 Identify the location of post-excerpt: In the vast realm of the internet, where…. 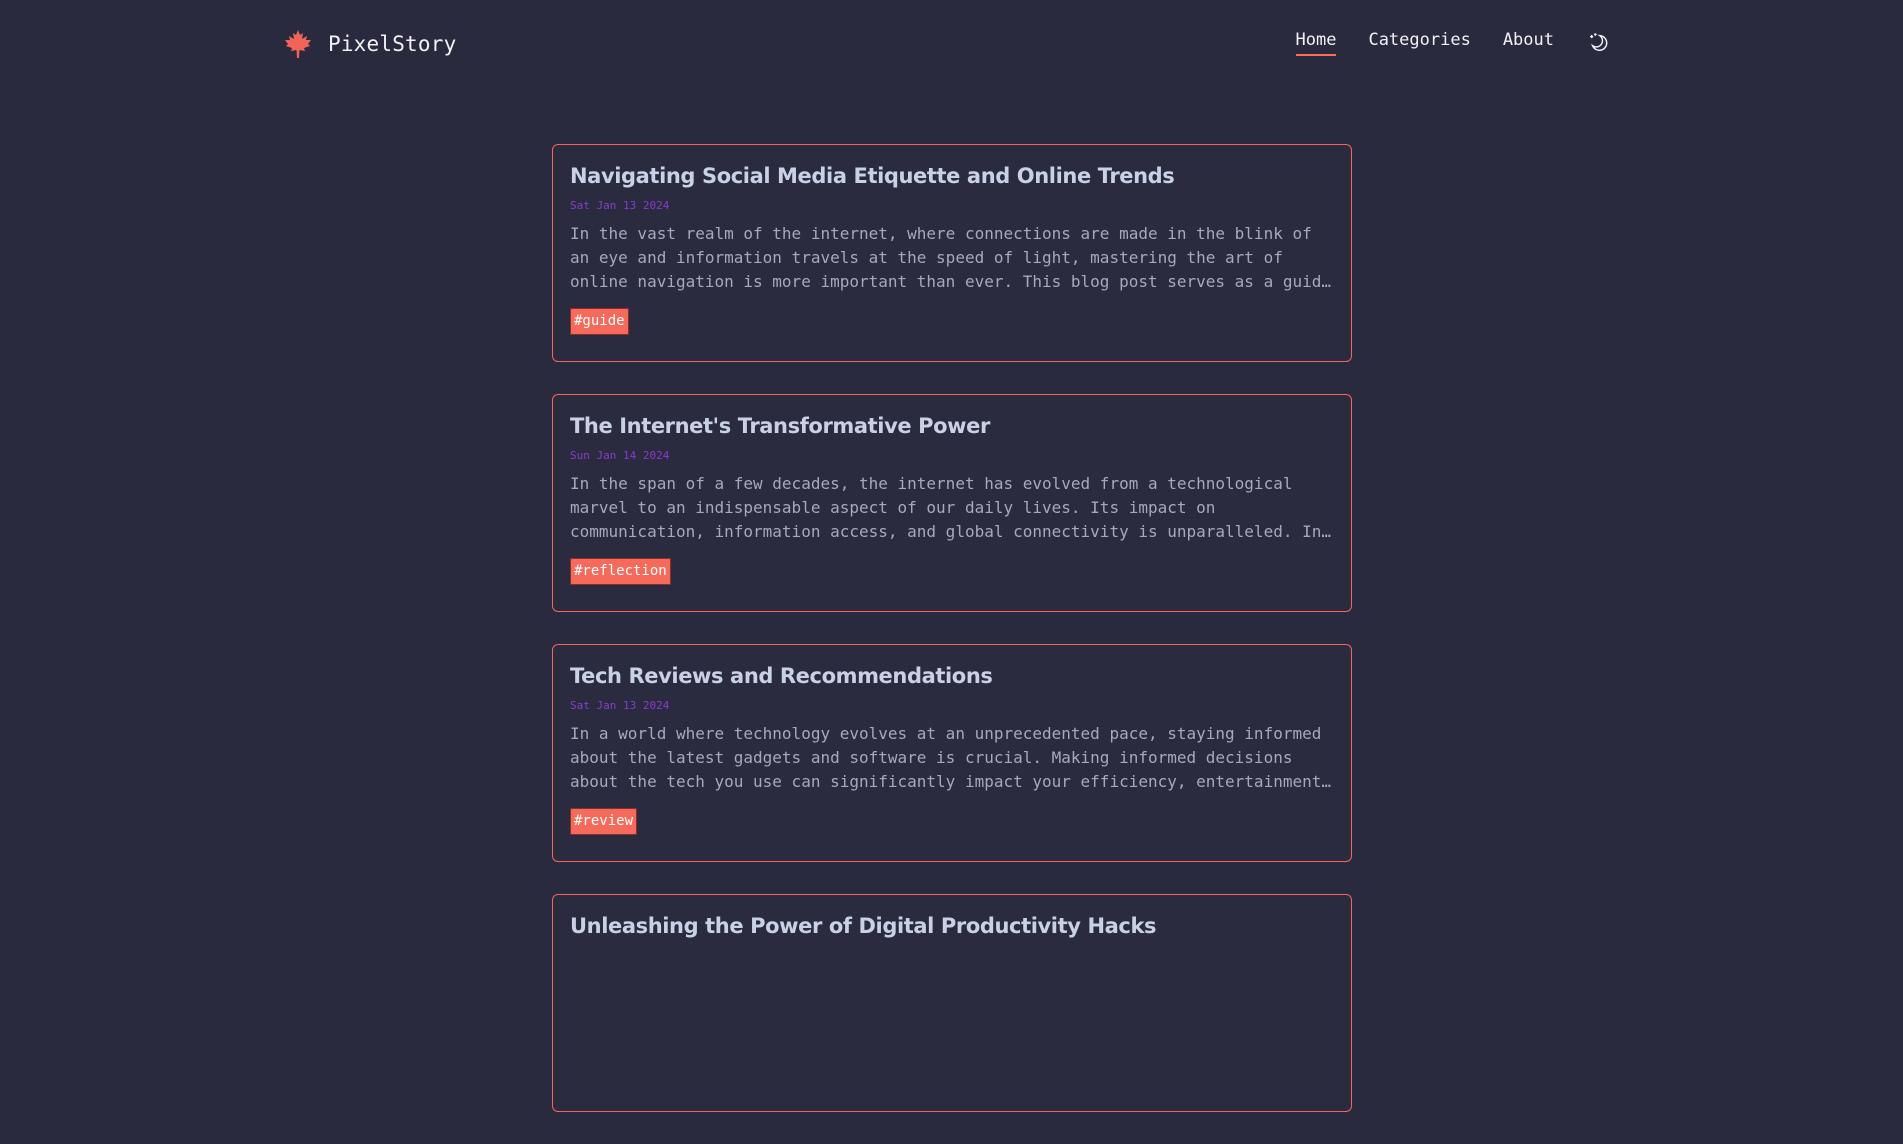
(950, 257).